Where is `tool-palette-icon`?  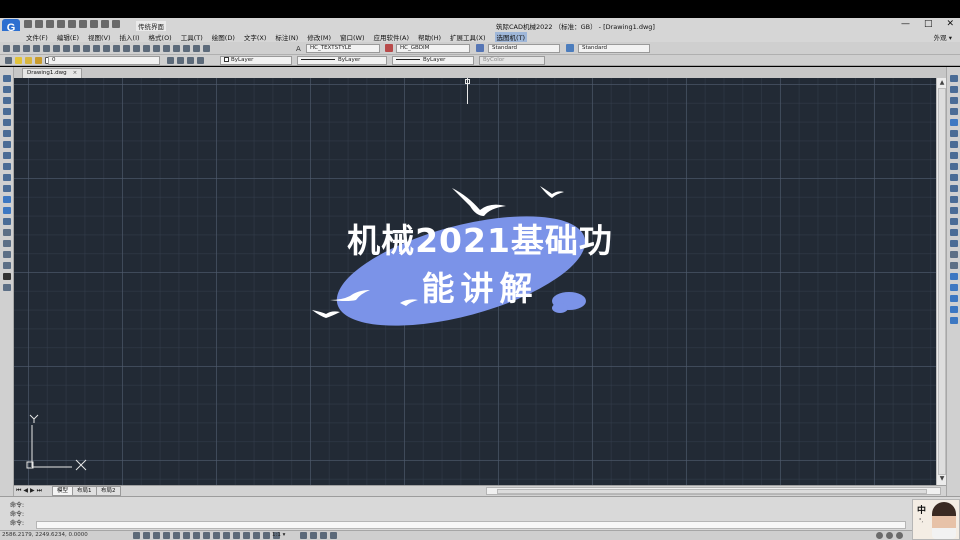 tool-palette-icon is located at coordinates (186, 48).